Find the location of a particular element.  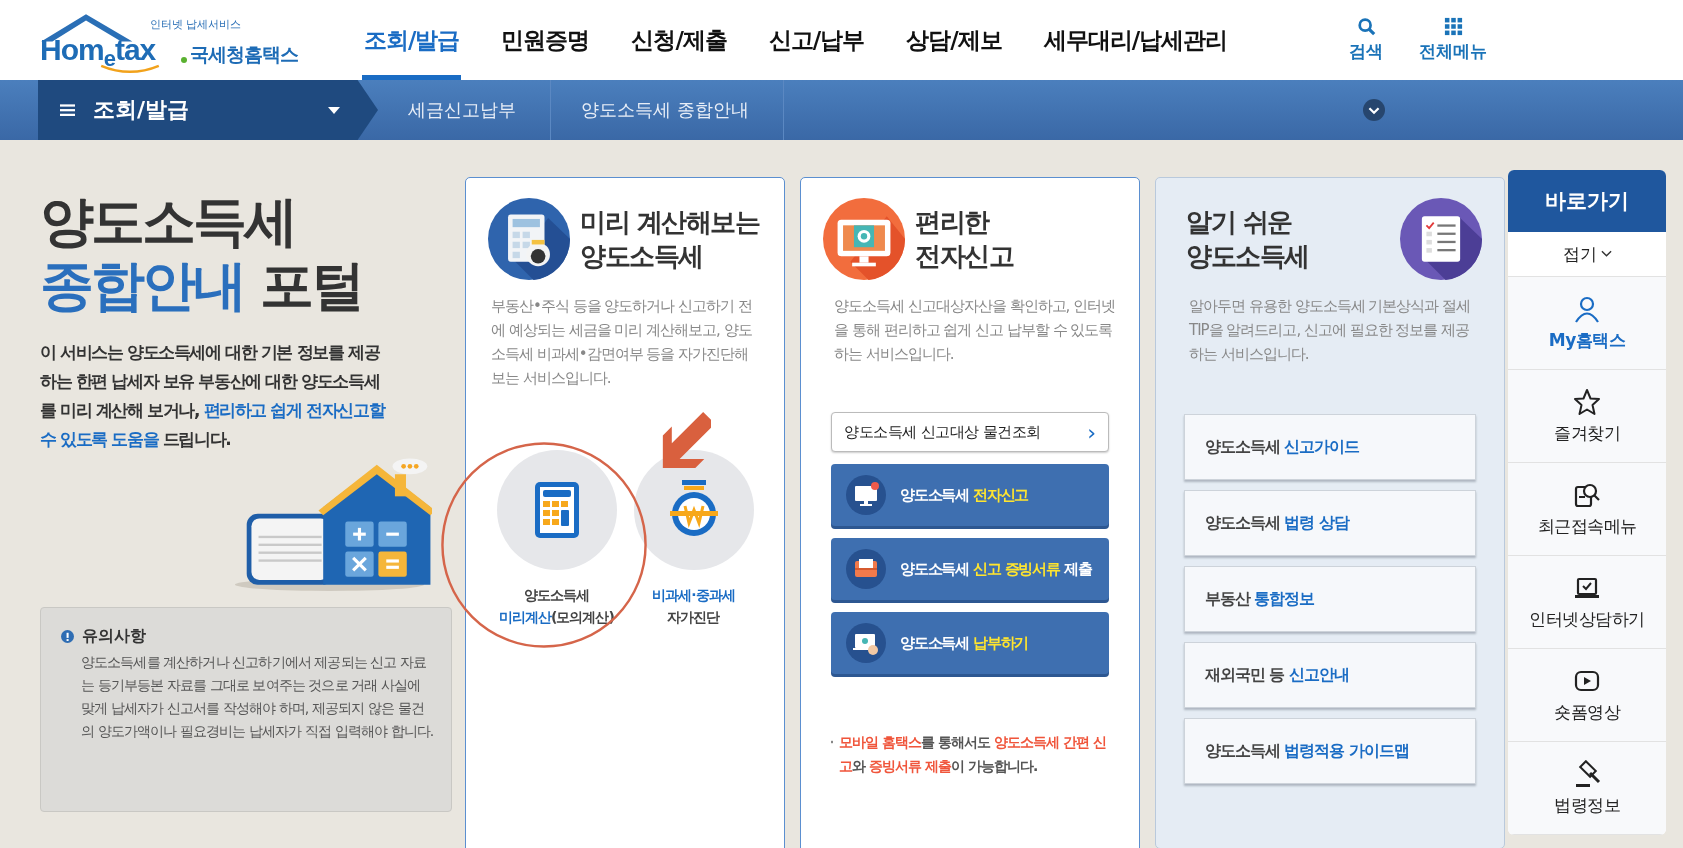

quick-link: 즐겨찾기 is located at coordinates (1587, 416).